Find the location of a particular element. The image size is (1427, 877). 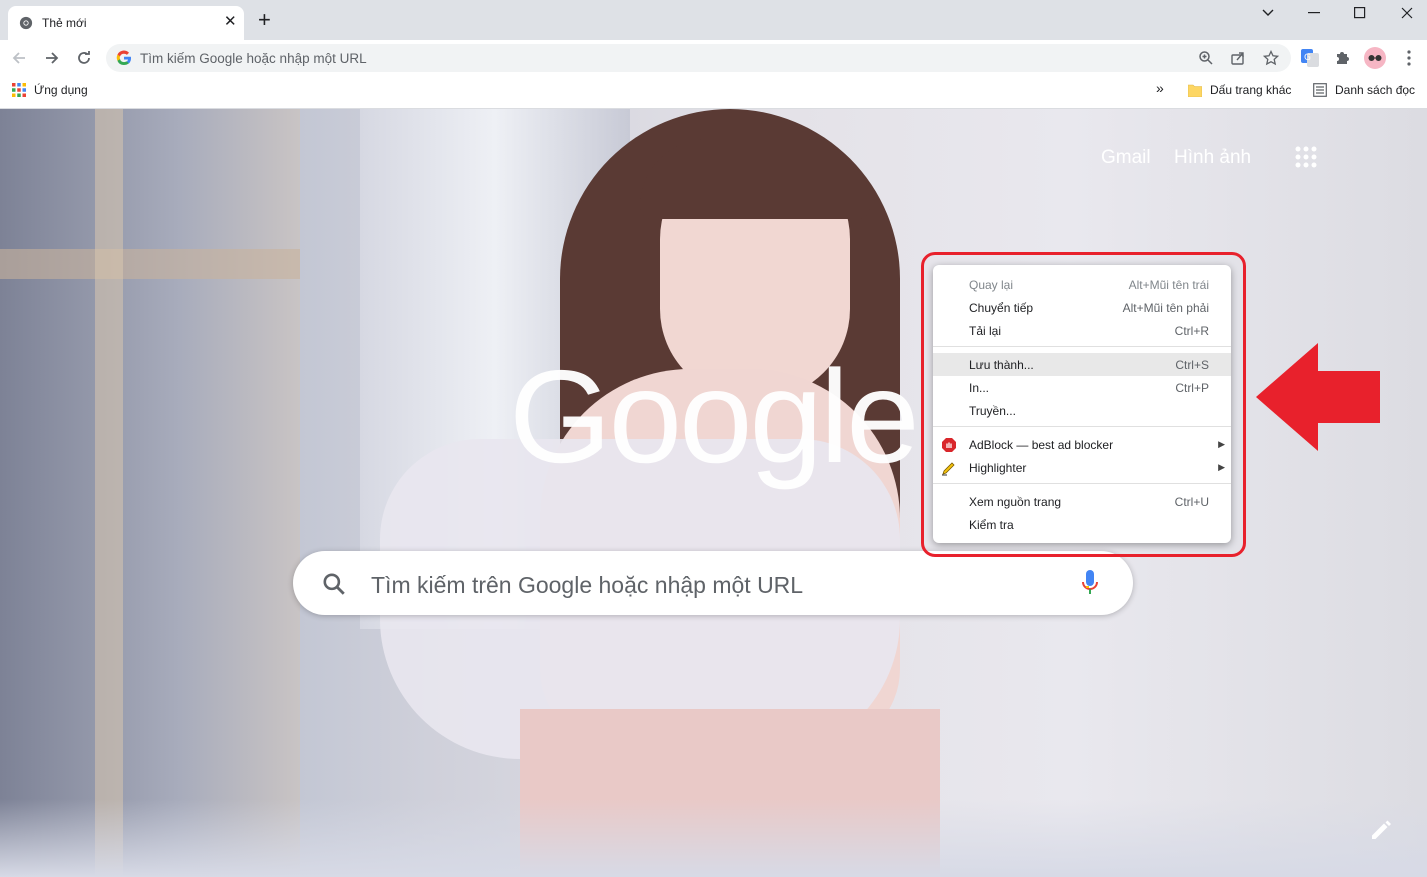

close-window-icon is located at coordinates (1407, 13).